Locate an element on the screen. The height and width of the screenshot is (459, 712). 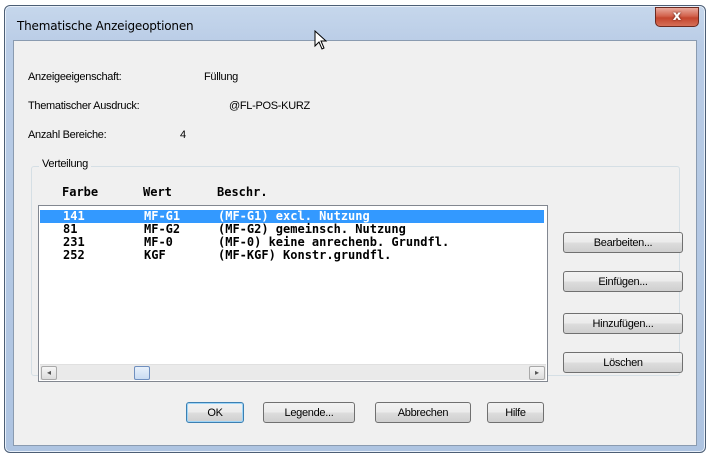
scroll-right-icon: ▸ is located at coordinates (537, 373).